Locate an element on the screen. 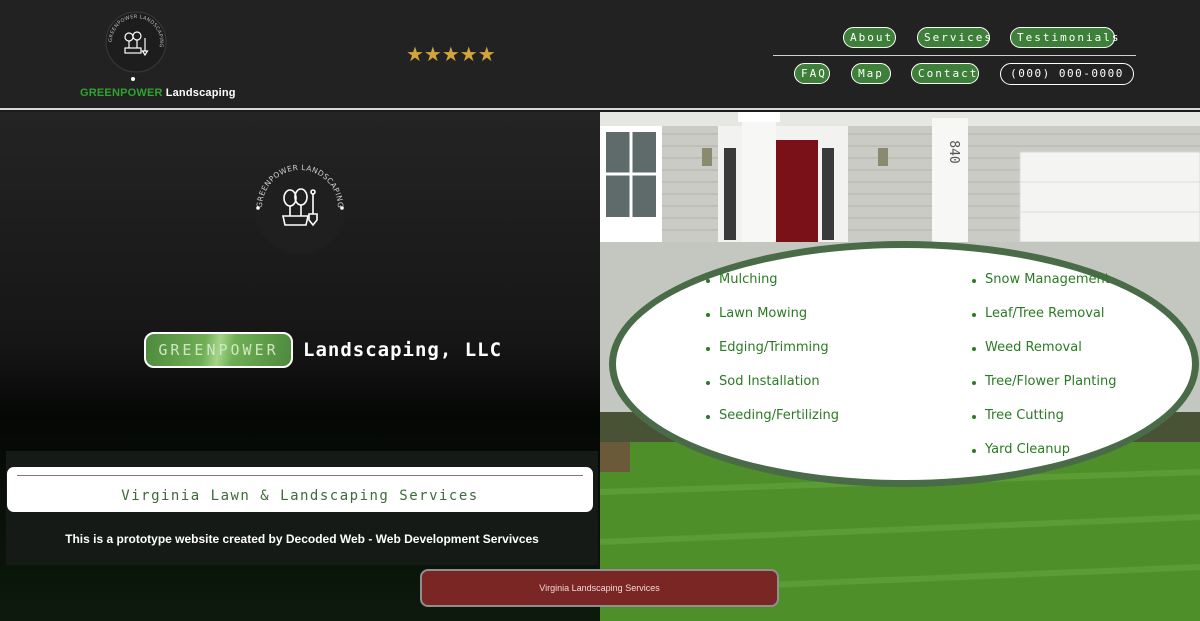  nav-services-button: Services is located at coordinates (954, 37).